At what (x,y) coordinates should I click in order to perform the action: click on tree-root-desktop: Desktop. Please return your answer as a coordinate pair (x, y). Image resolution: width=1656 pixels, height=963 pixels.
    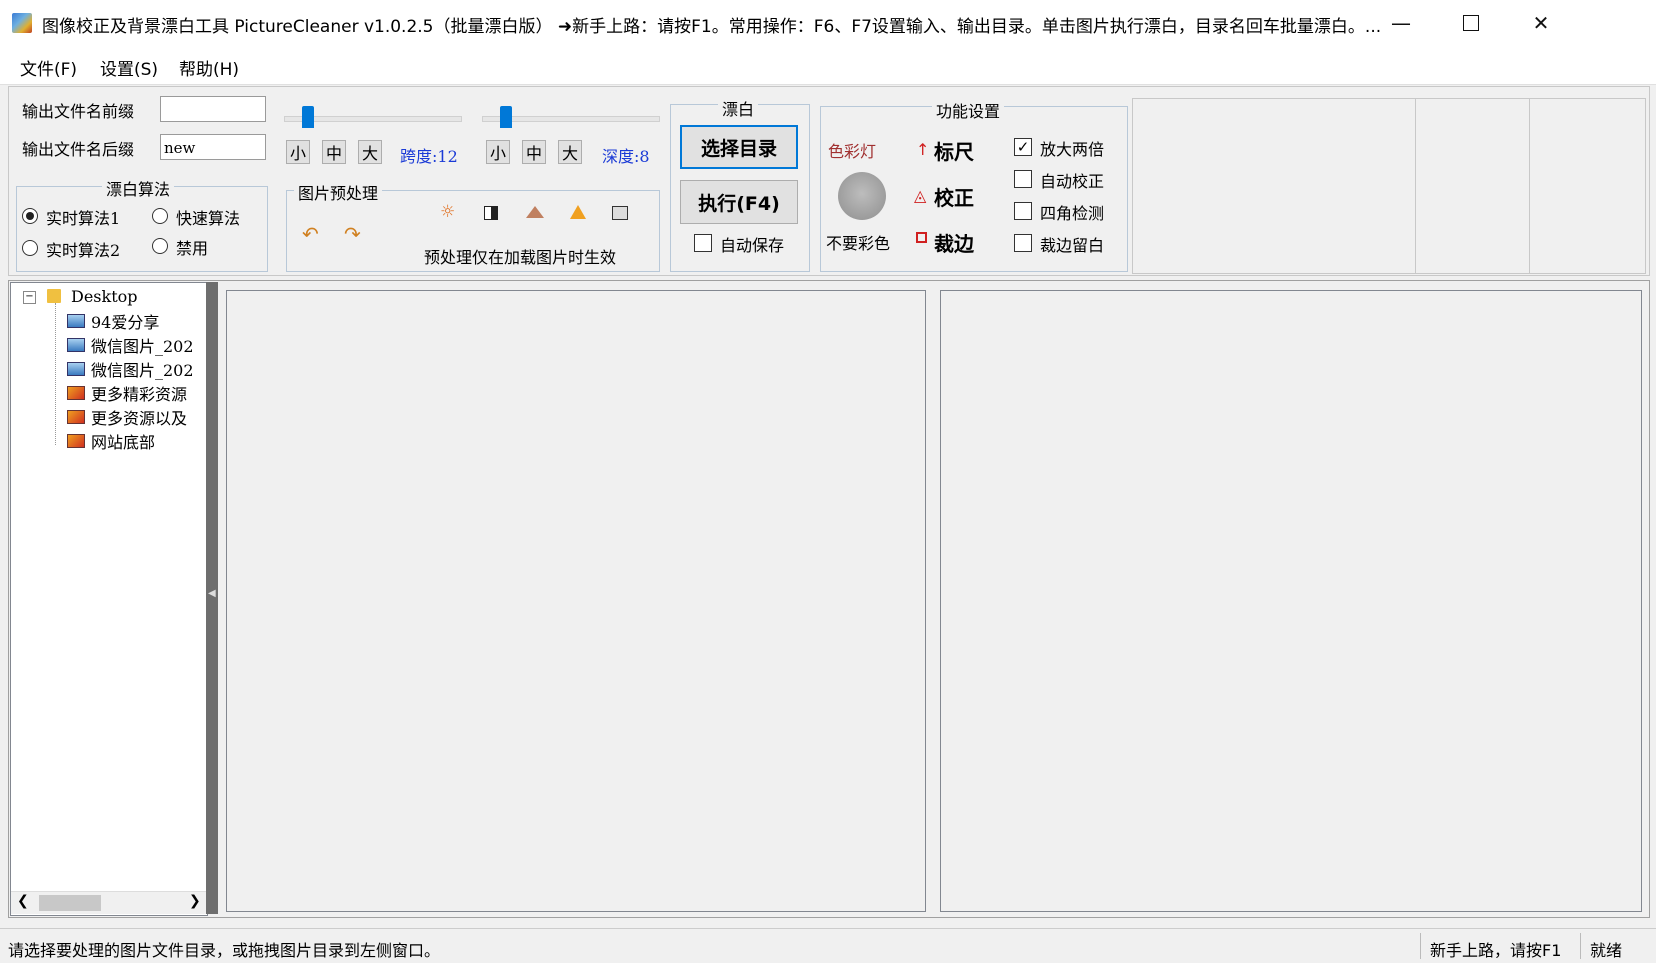
    Looking at the image, I should click on (104, 296).